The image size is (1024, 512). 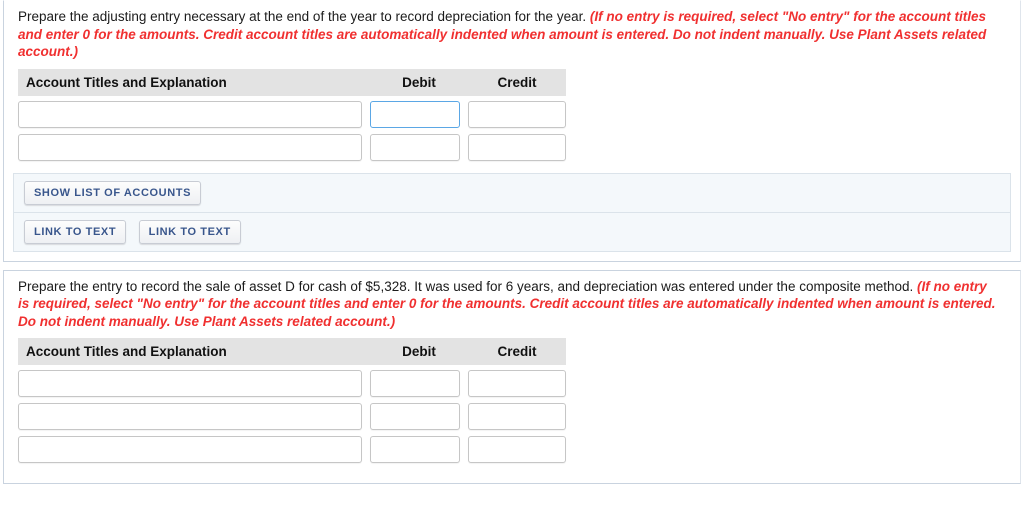 I want to click on section-divider, so click(x=512, y=265).